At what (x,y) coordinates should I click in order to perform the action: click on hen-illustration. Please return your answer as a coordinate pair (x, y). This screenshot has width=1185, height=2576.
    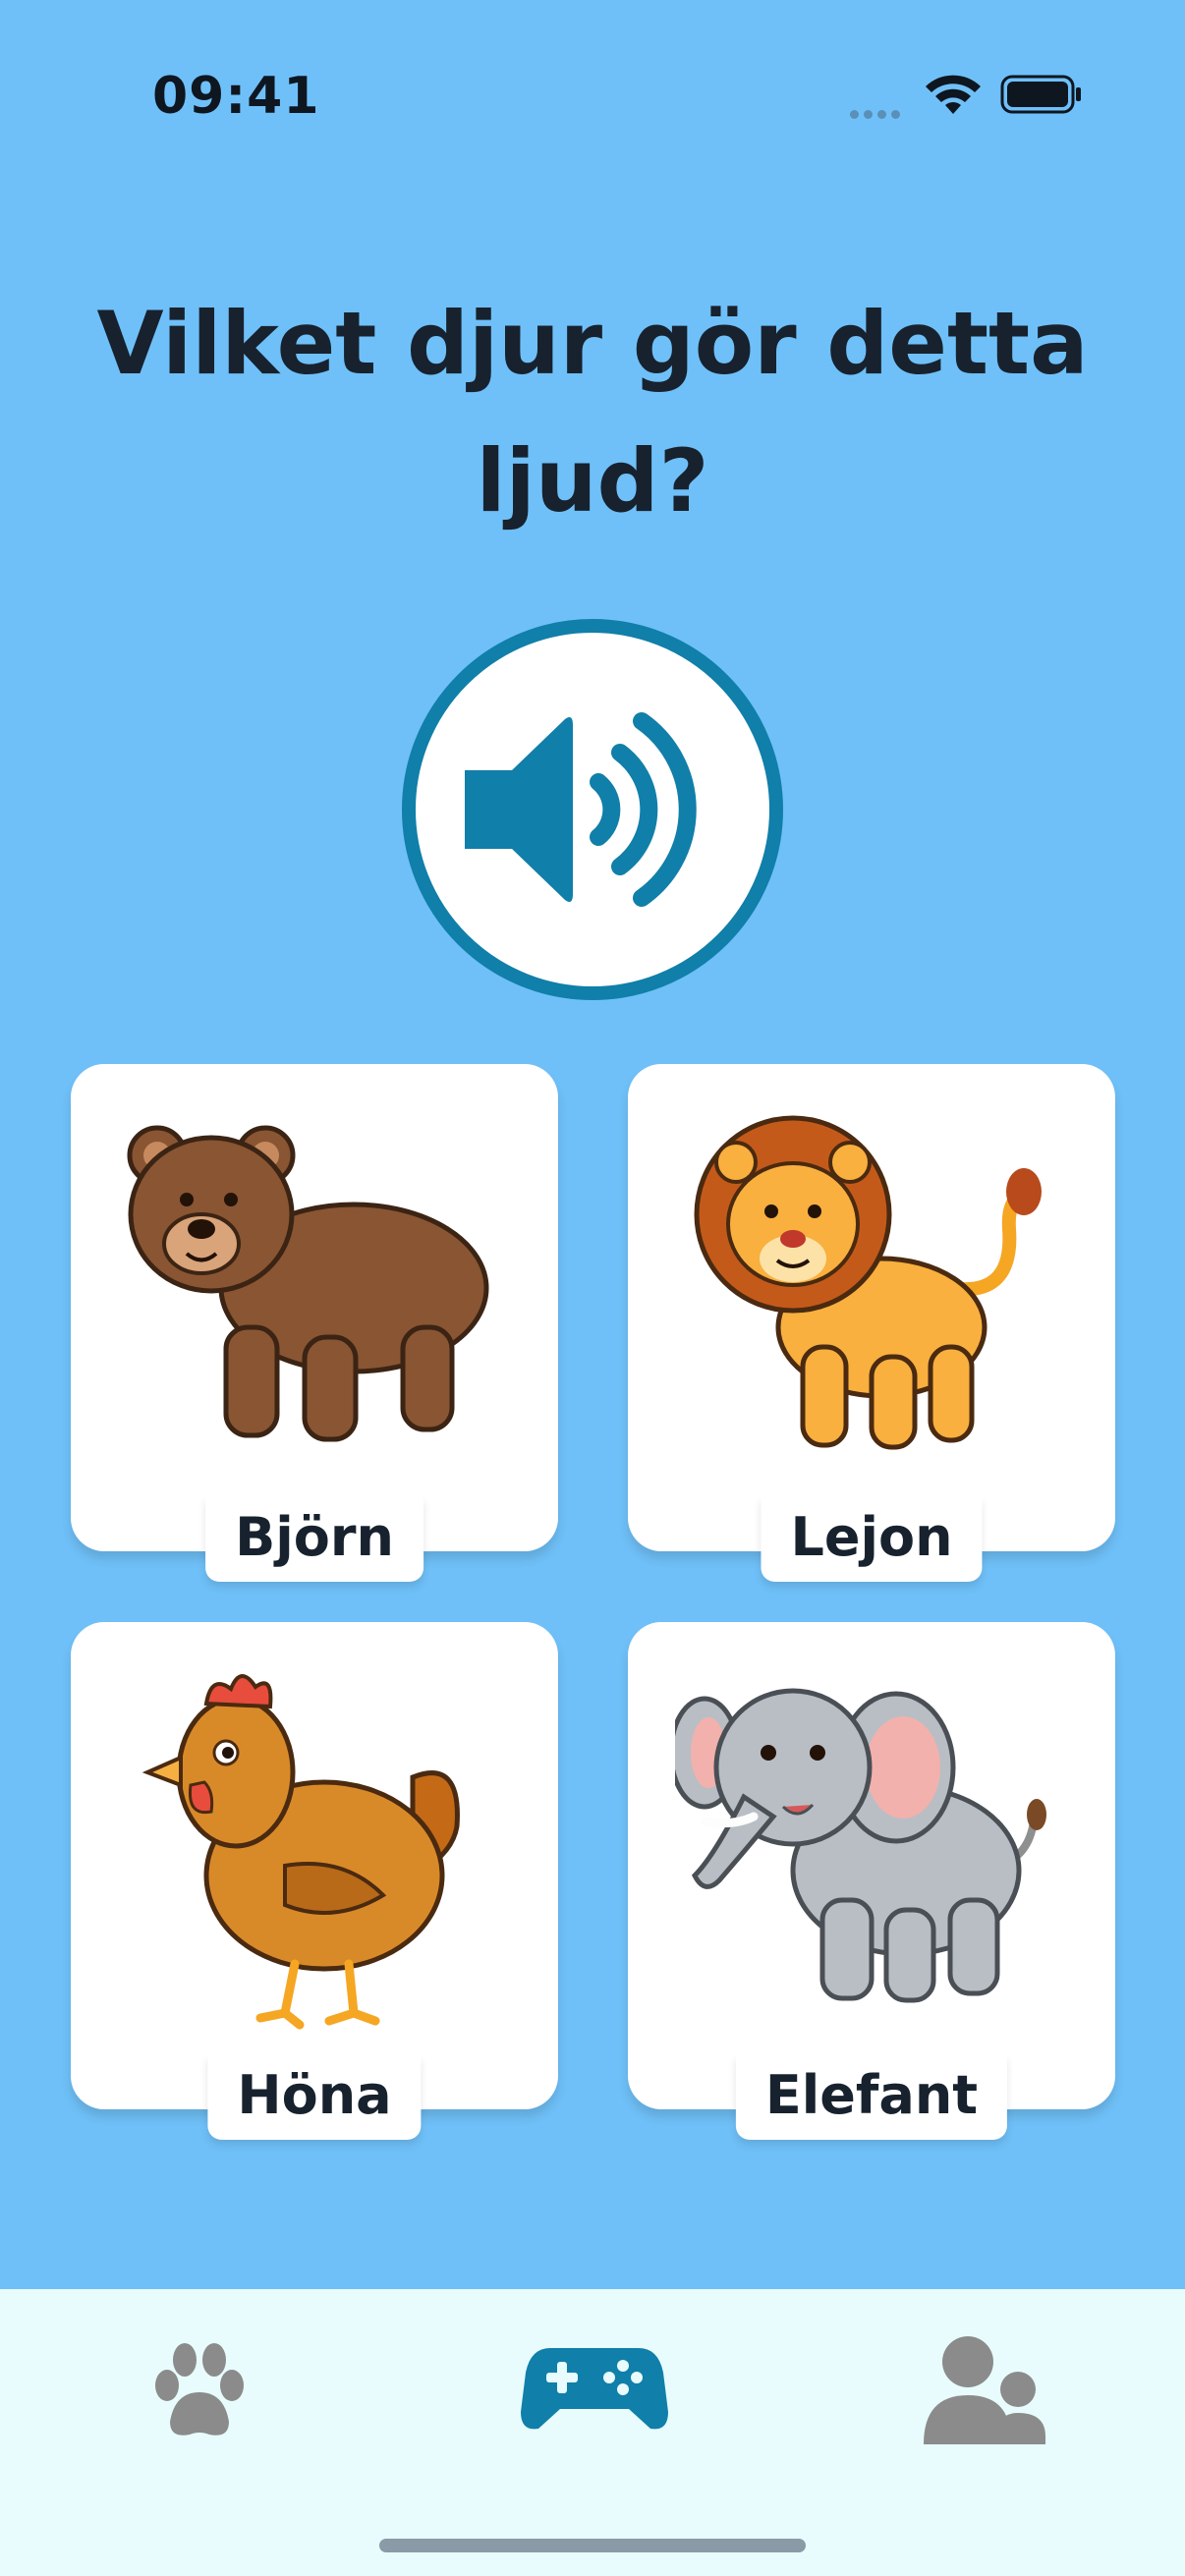
    Looking at the image, I should click on (301, 1852).